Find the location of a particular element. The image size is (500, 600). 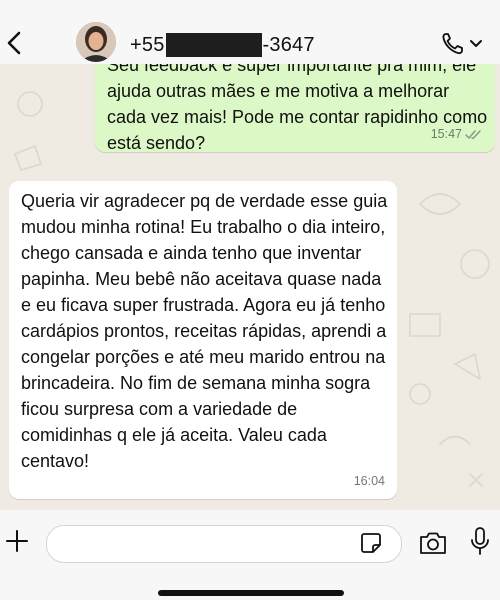

chat-header: +55 -3647 is located at coordinates (250, 32).